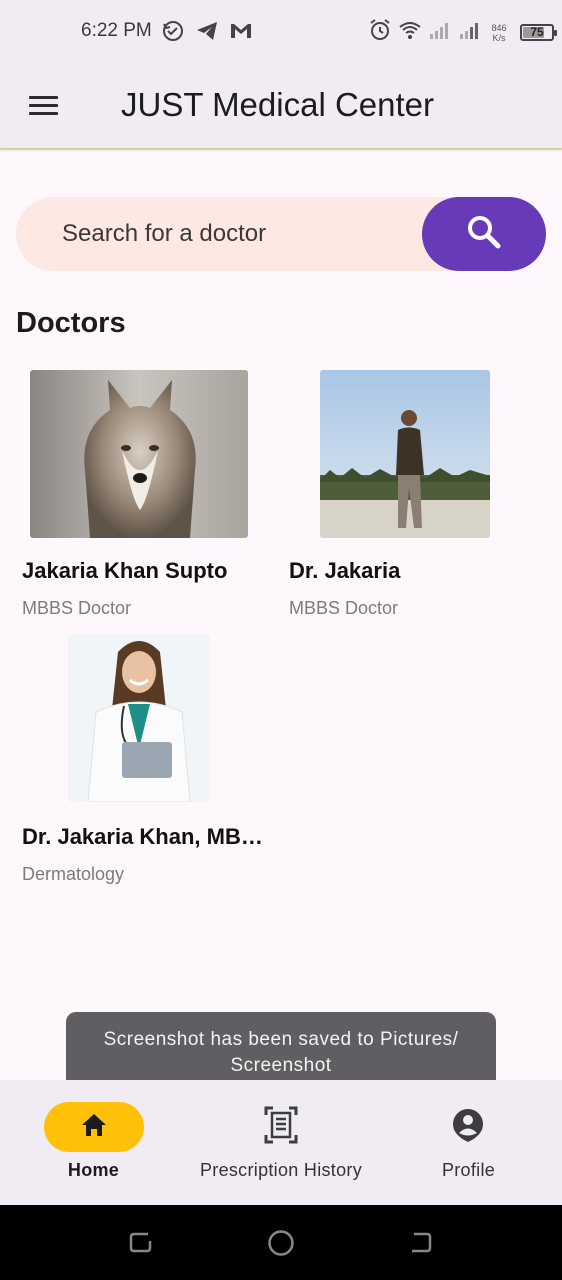 This screenshot has height=1280, width=562. What do you see at coordinates (139, 454) in the screenshot?
I see `wolf-photo` at bounding box center [139, 454].